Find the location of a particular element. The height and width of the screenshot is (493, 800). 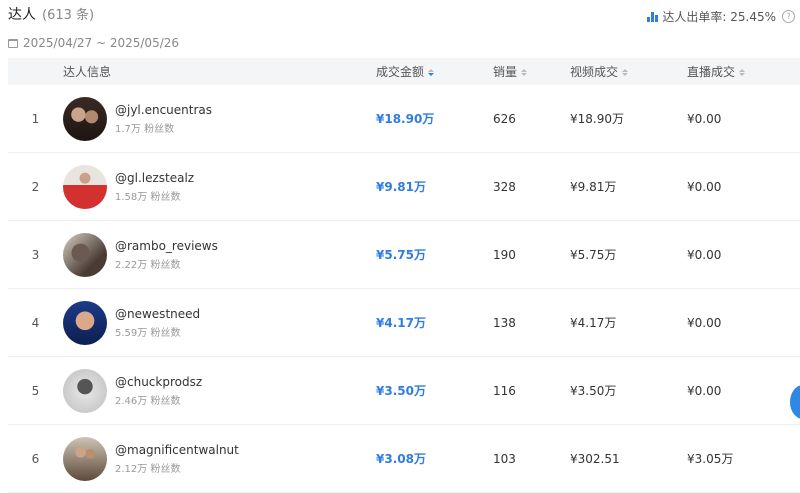

video-value: ¥4.17万 is located at coordinates (593, 323).